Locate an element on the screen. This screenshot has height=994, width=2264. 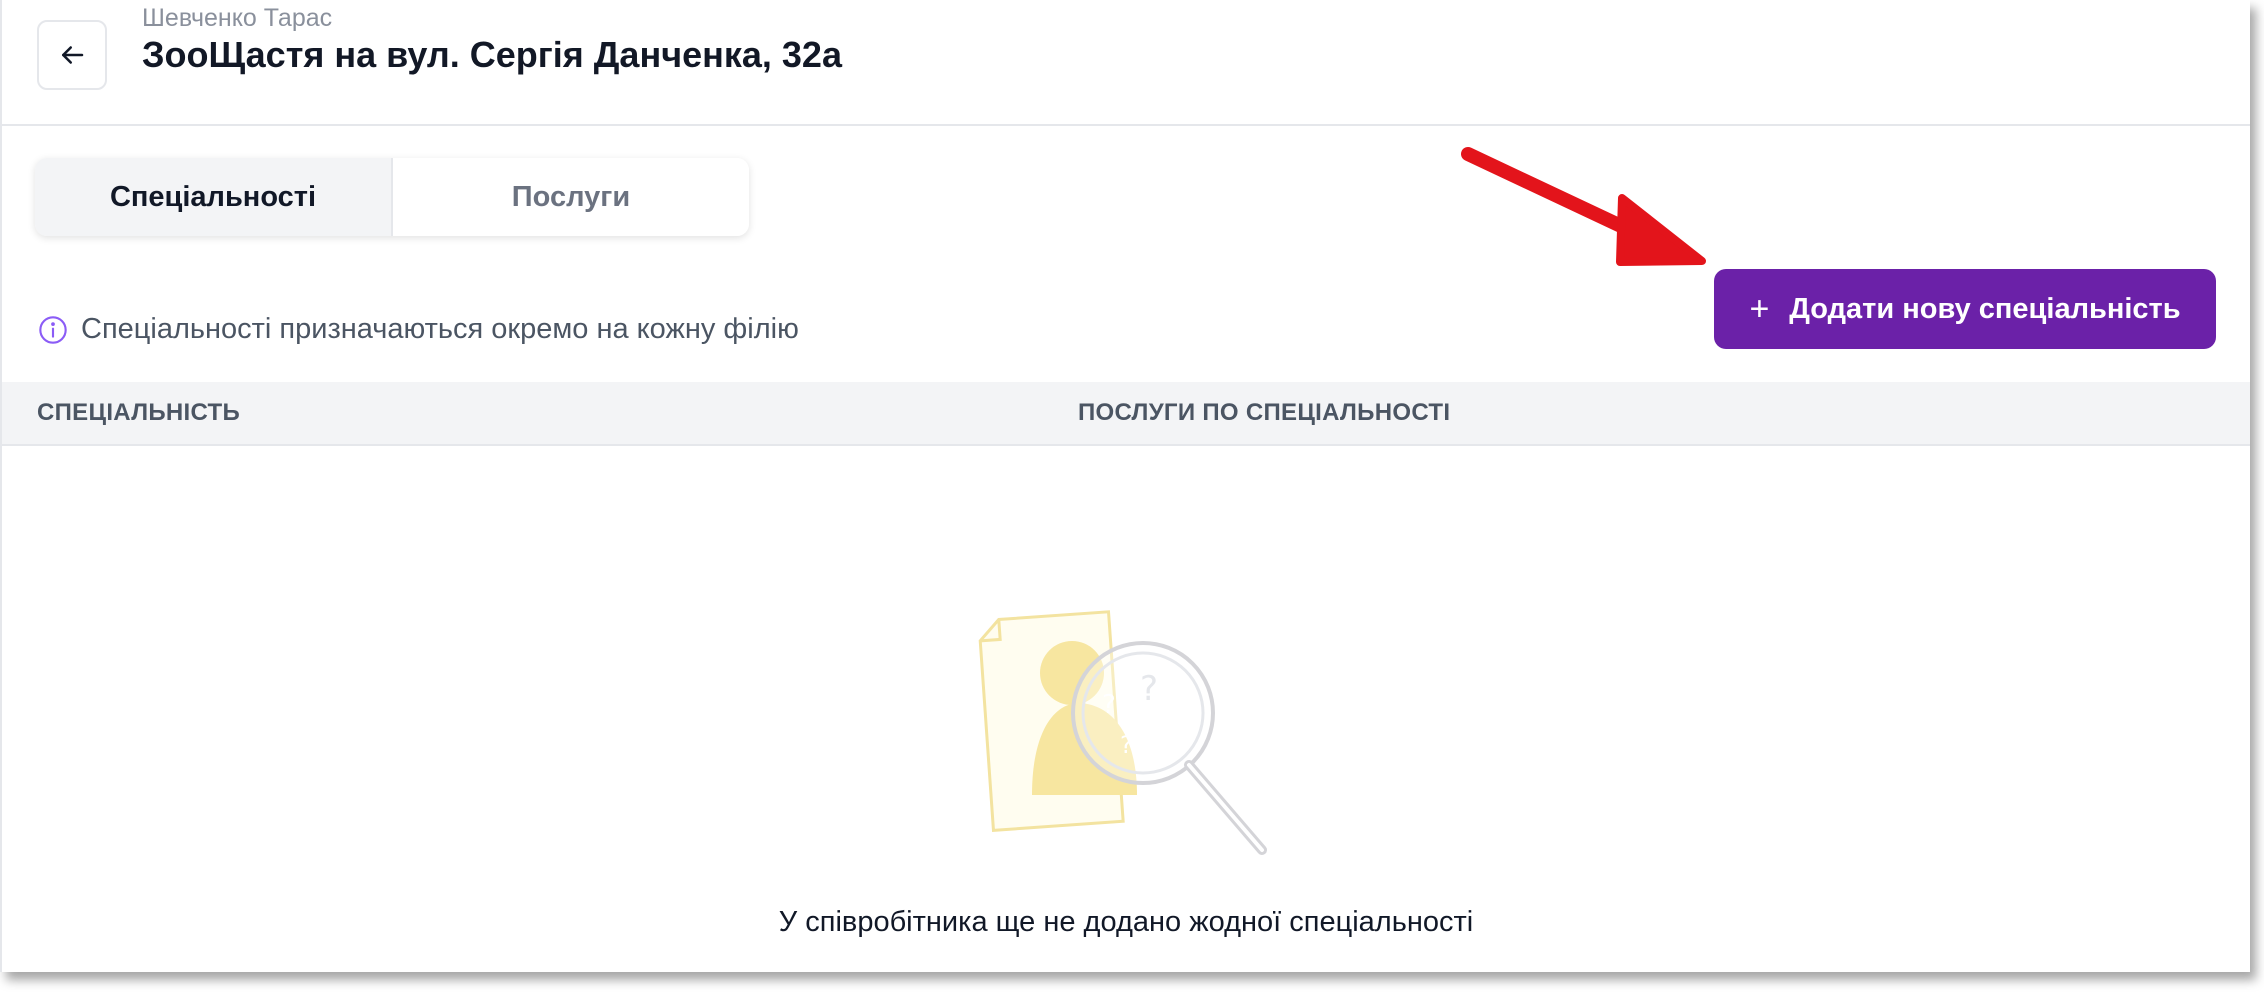
red-arrow-annotation is located at coordinates (1582, 212).